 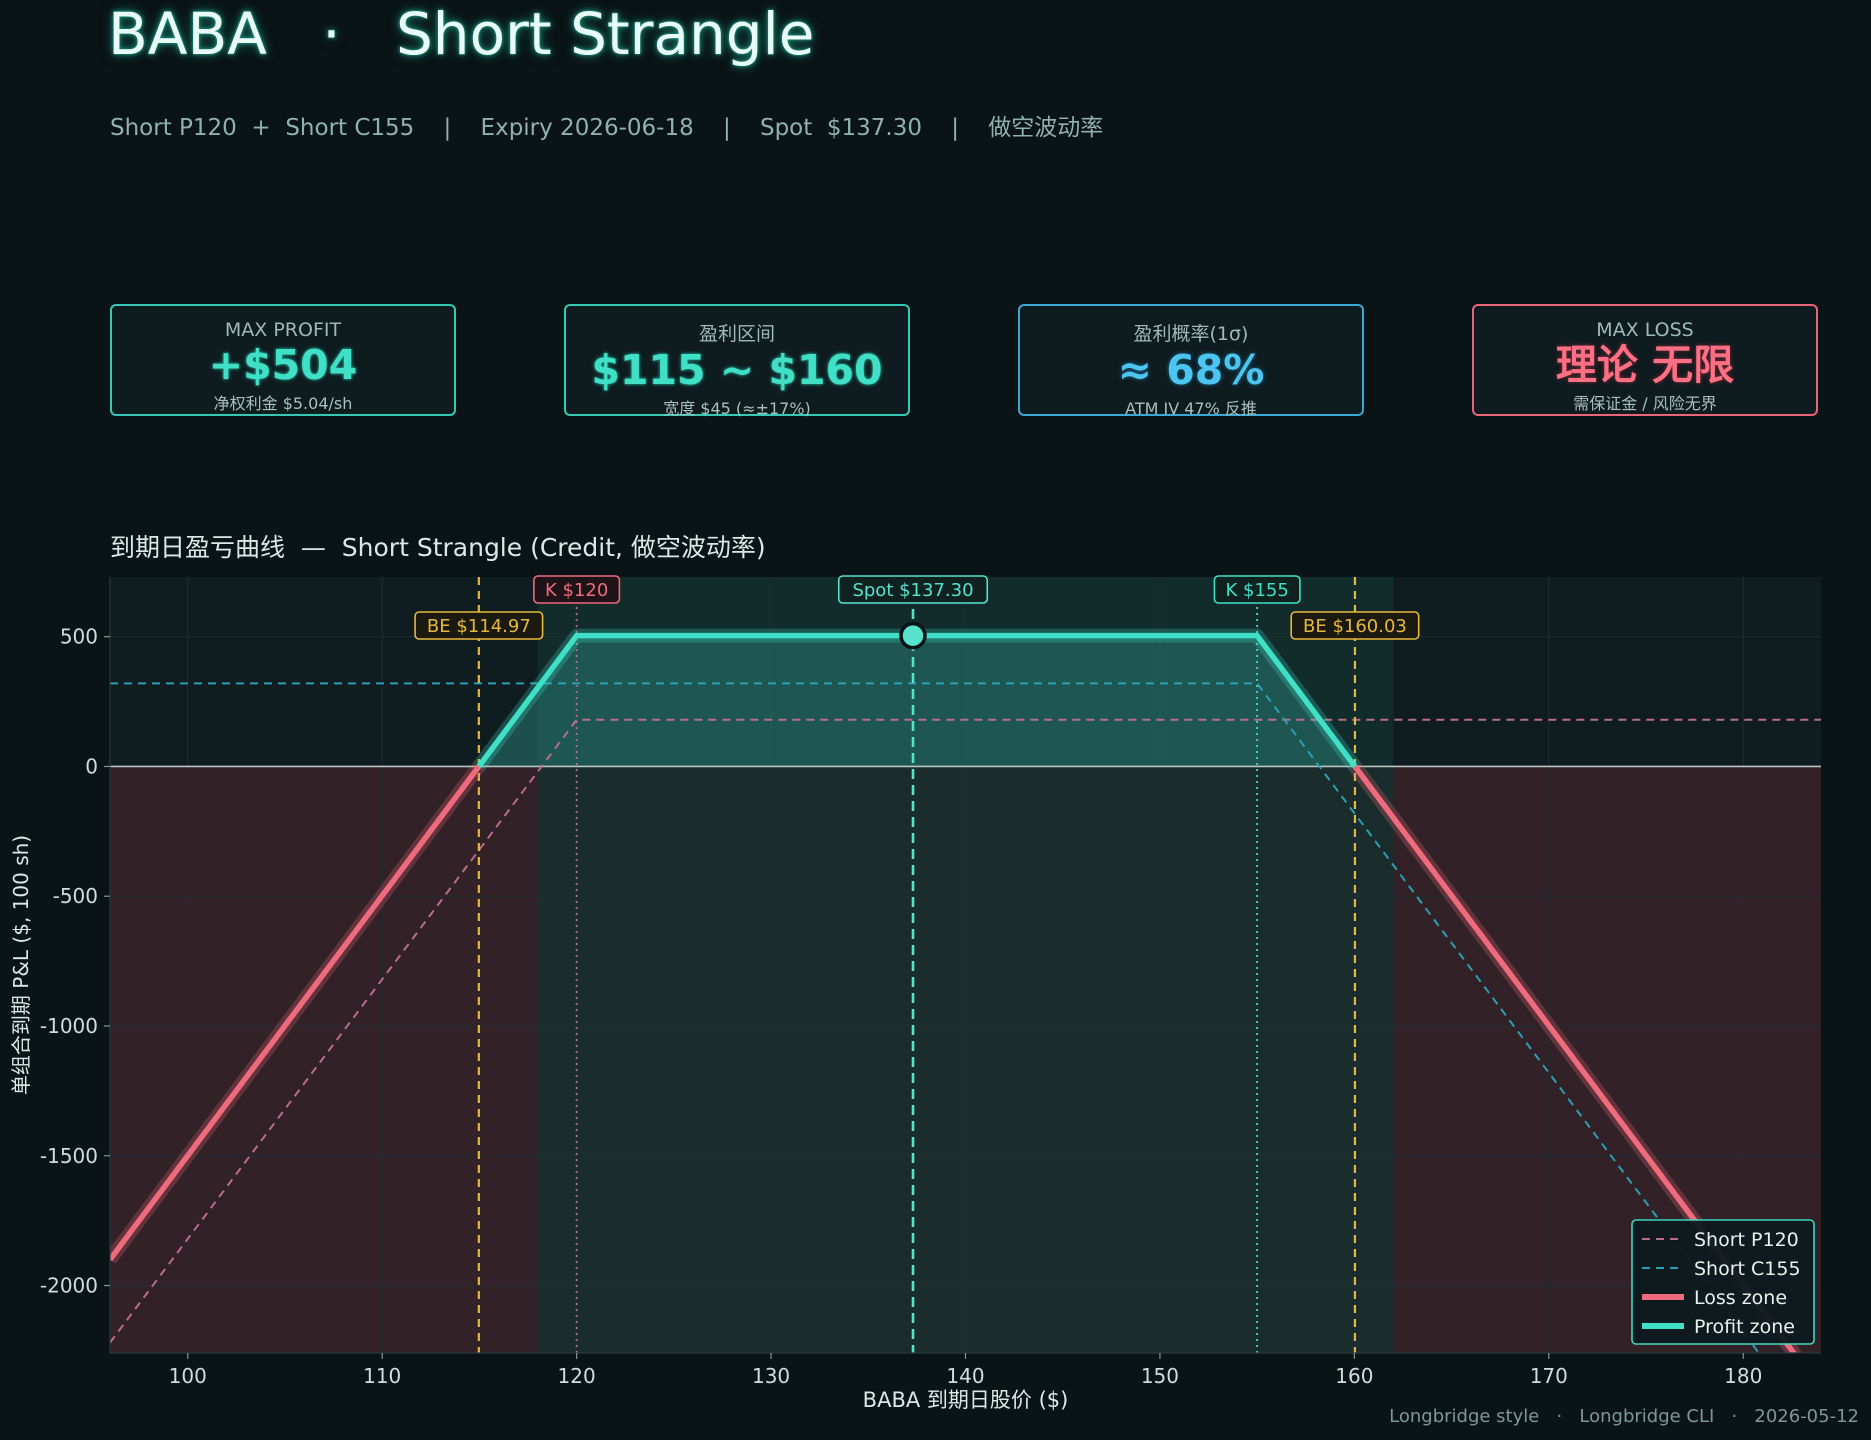 I want to click on y-tick-label: -1000, so click(x=69, y=1026).